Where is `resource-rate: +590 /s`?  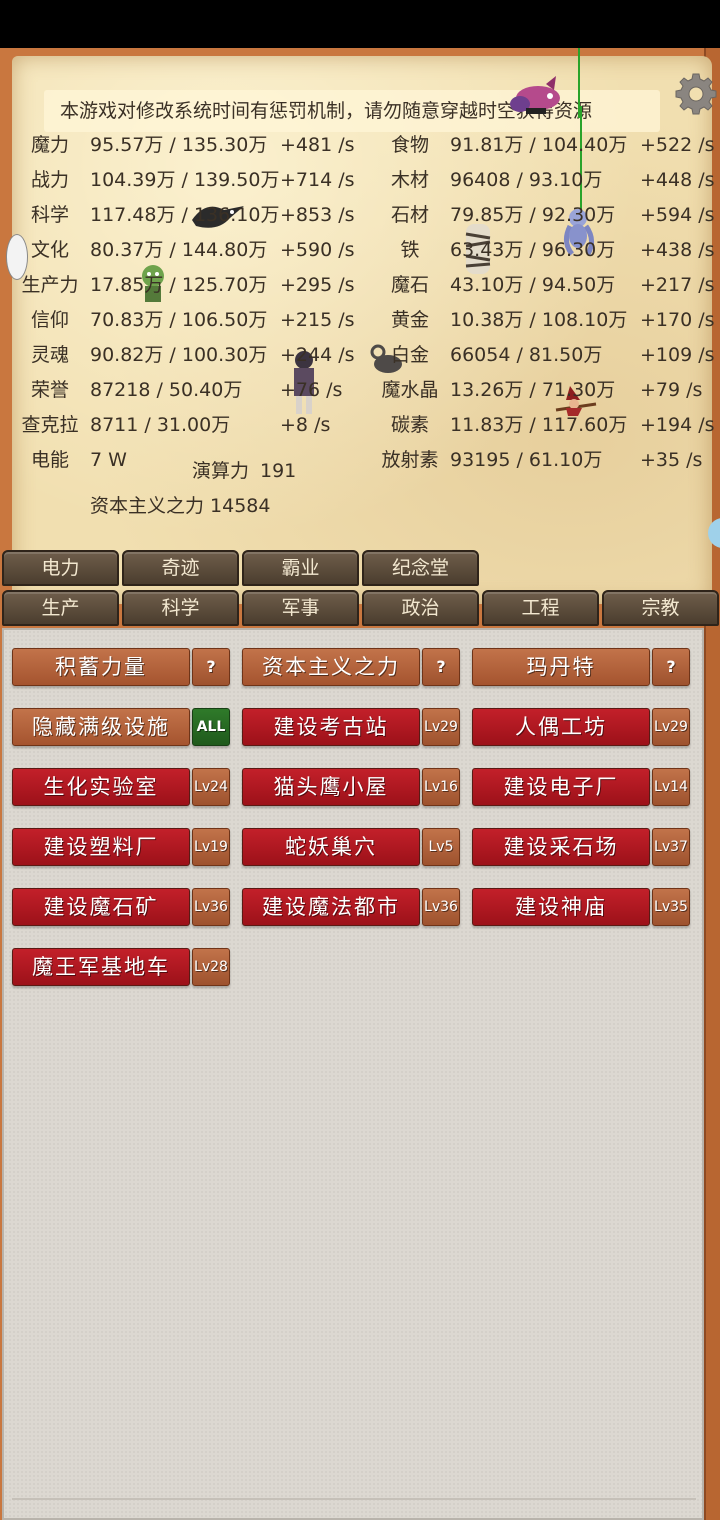 resource-rate: +590 /s is located at coordinates (317, 250).